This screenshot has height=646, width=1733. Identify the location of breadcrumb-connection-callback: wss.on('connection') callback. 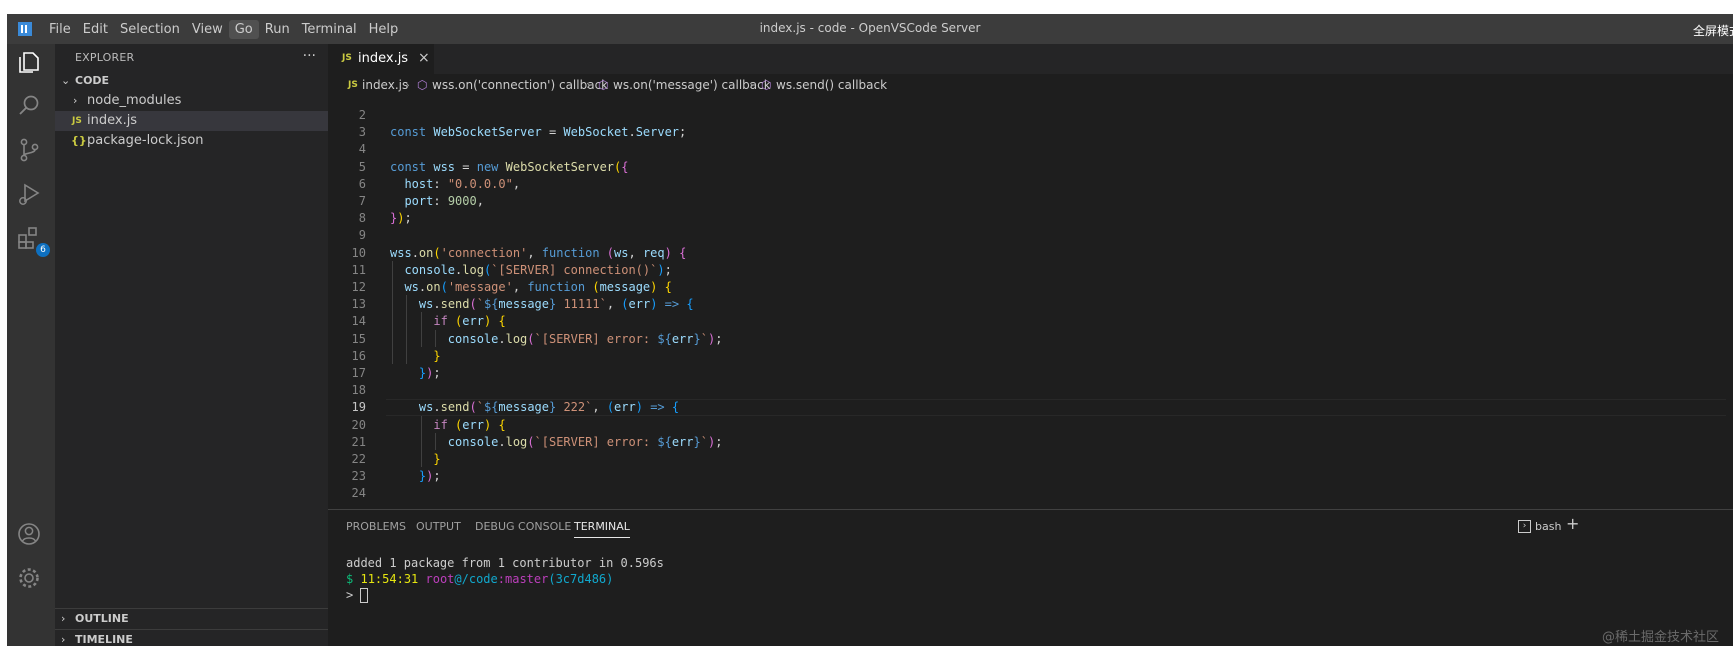
(520, 85).